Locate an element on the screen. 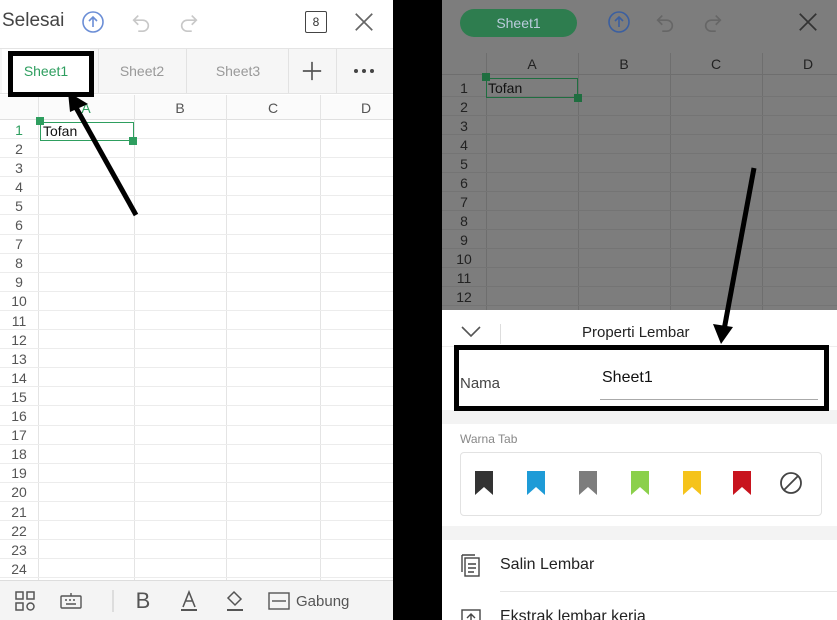 Image resolution: width=837 pixels, height=620 pixels. merge-icon is located at coordinates (279, 601).